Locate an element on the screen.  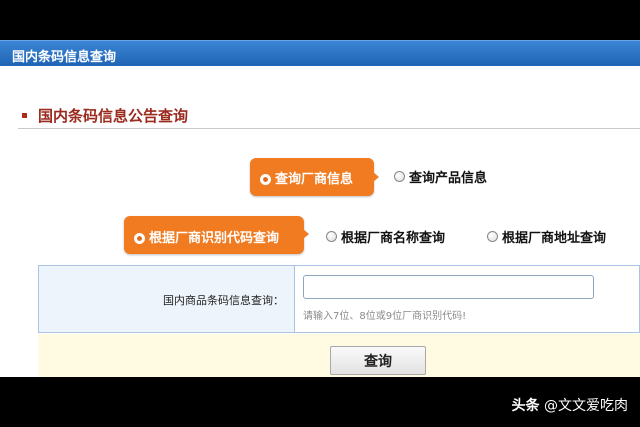
input-hint: 请输入7位、8位或9位厂商识别代码! is located at coordinates (385, 316).